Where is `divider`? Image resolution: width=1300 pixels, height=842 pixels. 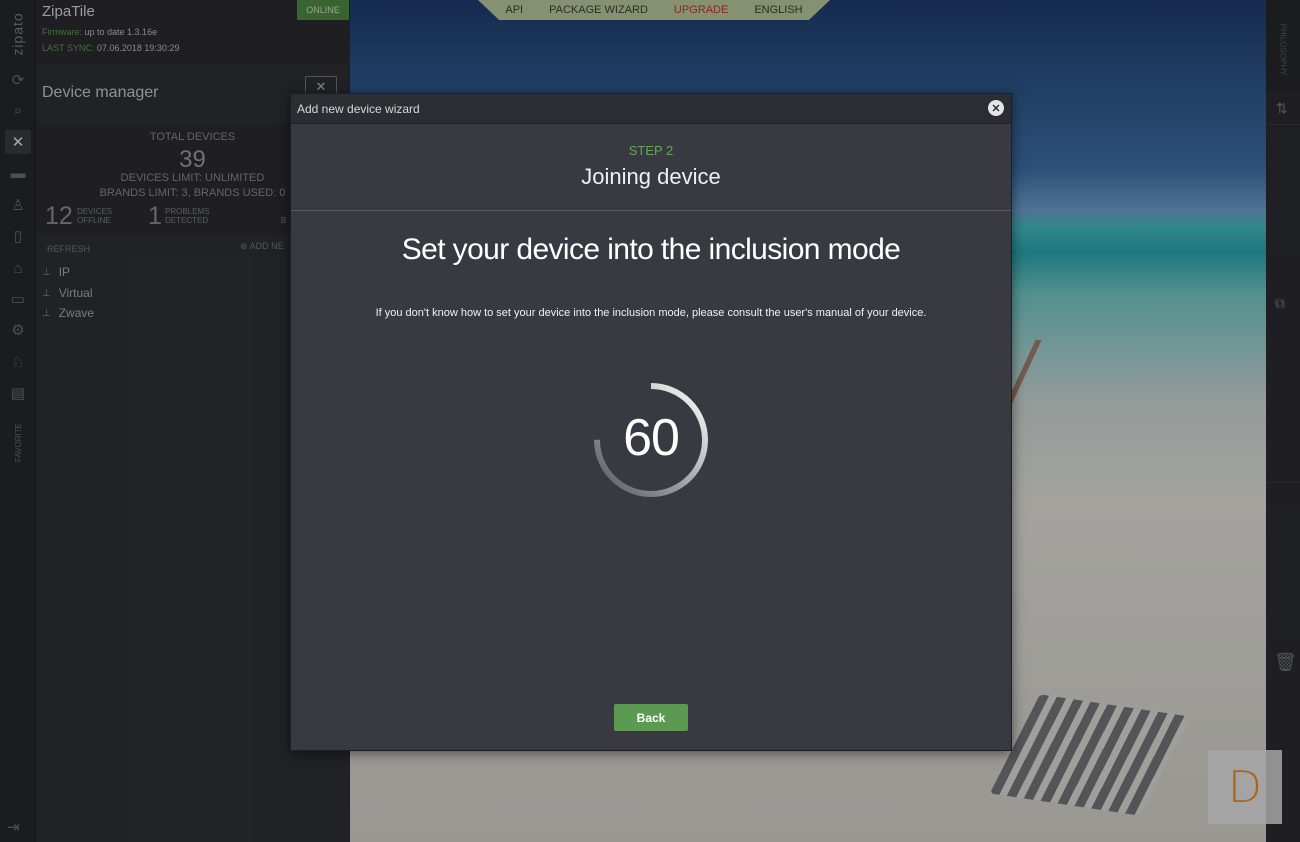
divider is located at coordinates (651, 210).